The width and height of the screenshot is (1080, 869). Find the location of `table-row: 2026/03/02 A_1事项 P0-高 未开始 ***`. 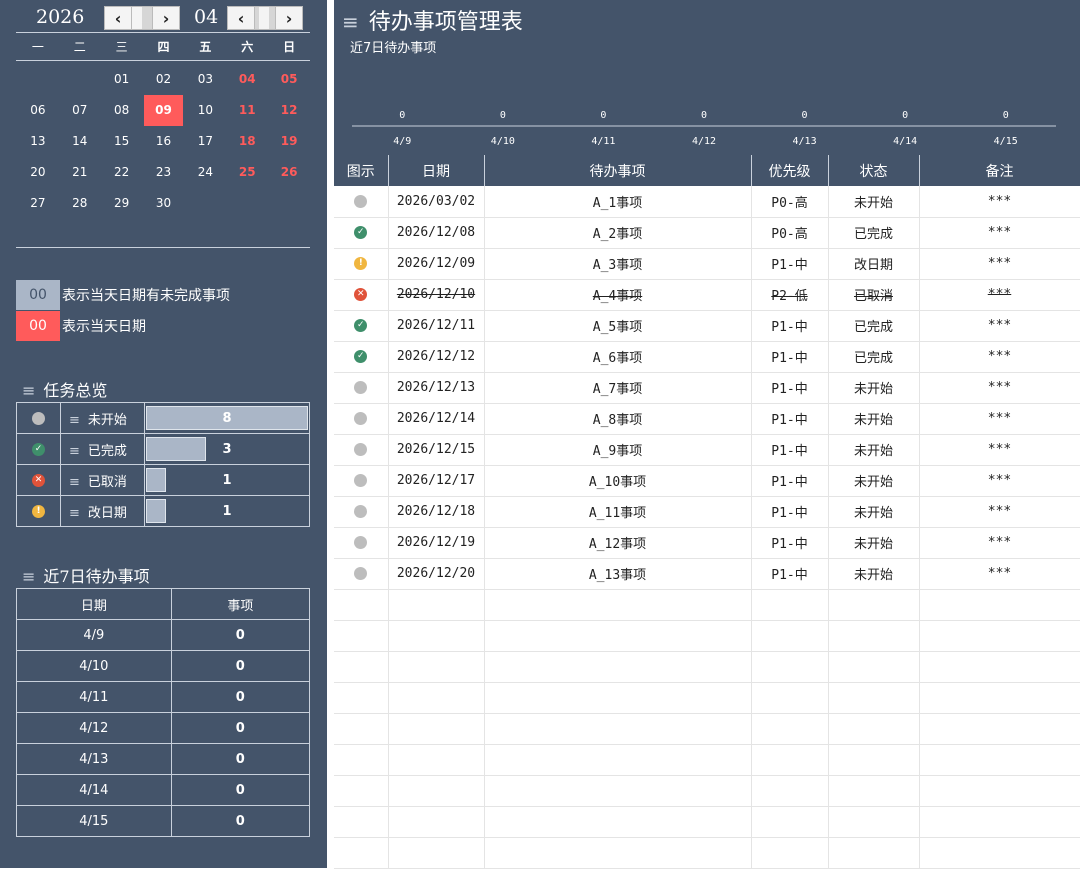

table-row: 2026/03/02 A_1事项 P0-高 未开始 *** is located at coordinates (707, 202).